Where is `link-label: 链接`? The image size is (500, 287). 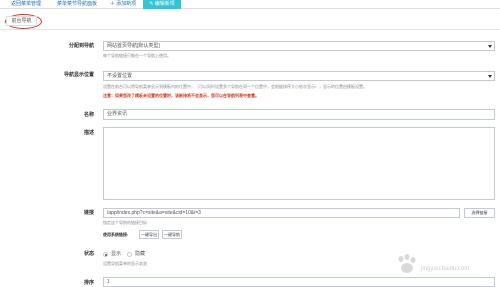 link-label: 链接 is located at coordinates (88, 213).